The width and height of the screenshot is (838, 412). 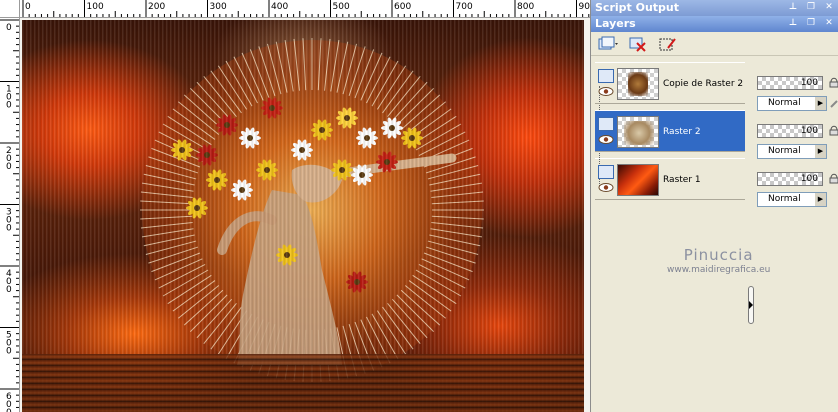 What do you see at coordinates (525, 7) in the screenshot?
I see `ruler-label: 800` at bounding box center [525, 7].